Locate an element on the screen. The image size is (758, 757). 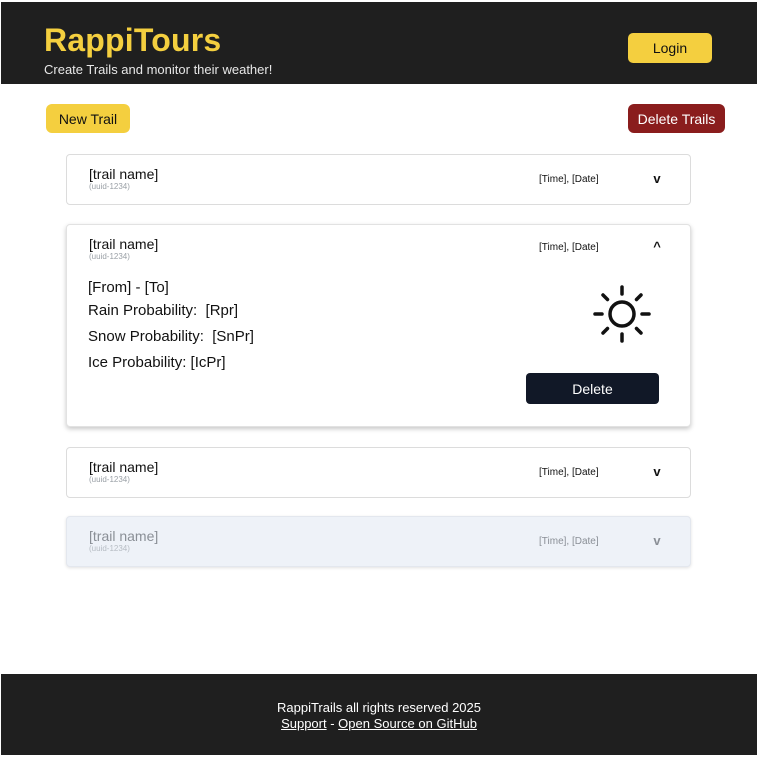
support-link: Support is located at coordinates (304, 723).